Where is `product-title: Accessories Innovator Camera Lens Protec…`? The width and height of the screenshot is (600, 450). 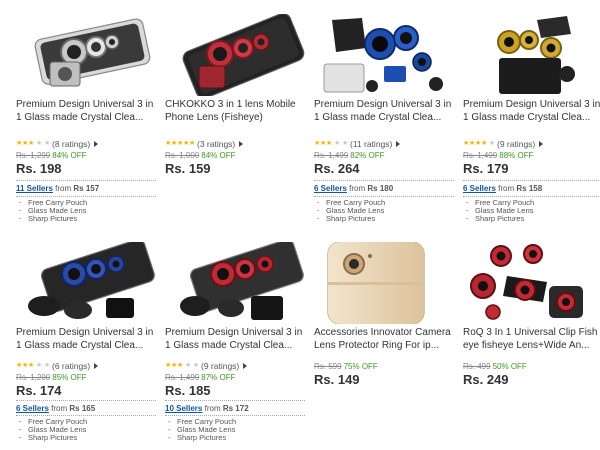 product-title: Accessories Innovator Camera Lens Protec… is located at coordinates (384, 339).